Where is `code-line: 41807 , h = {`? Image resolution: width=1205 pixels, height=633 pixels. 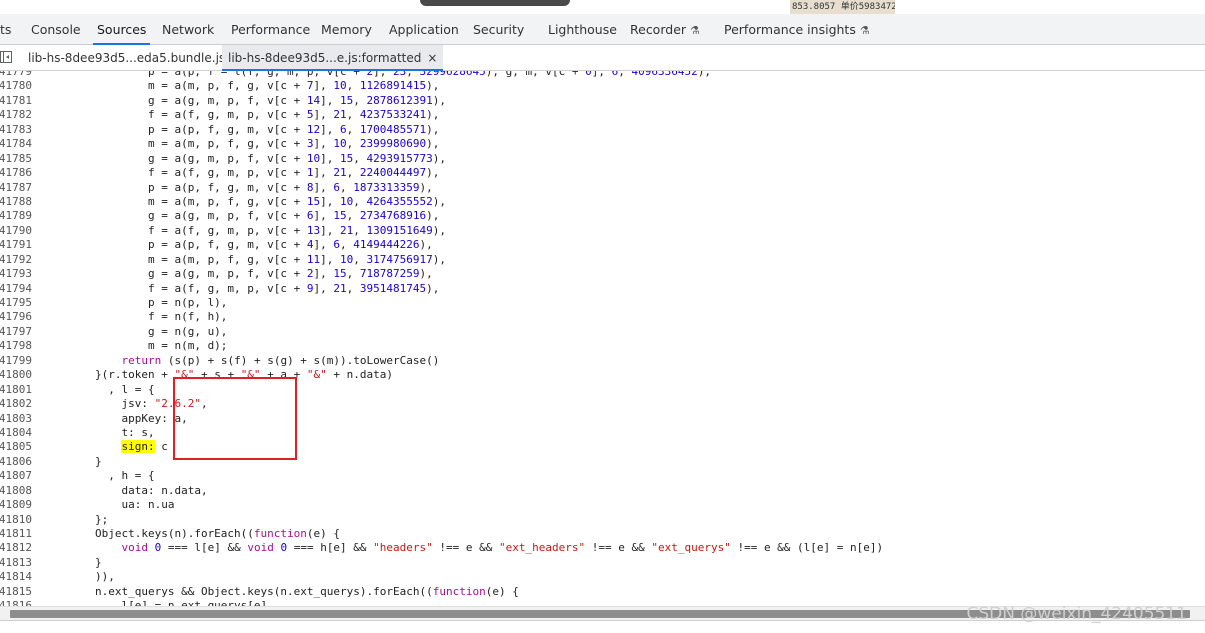
code-line: 41807 , h = { is located at coordinates (441, 476).